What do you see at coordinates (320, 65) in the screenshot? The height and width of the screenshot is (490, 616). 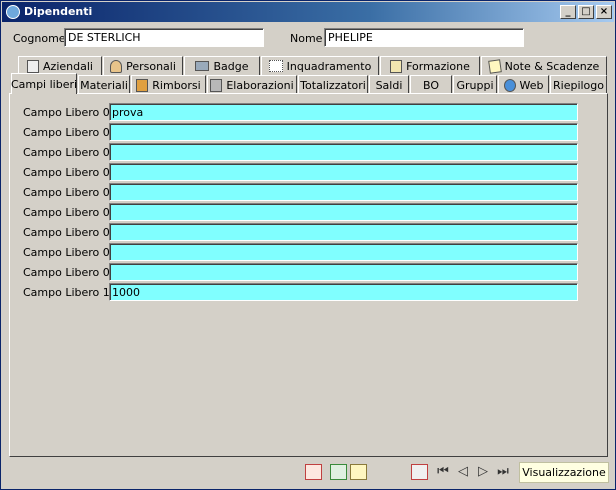 I see `tab-inquadramento: Inquadramento` at bounding box center [320, 65].